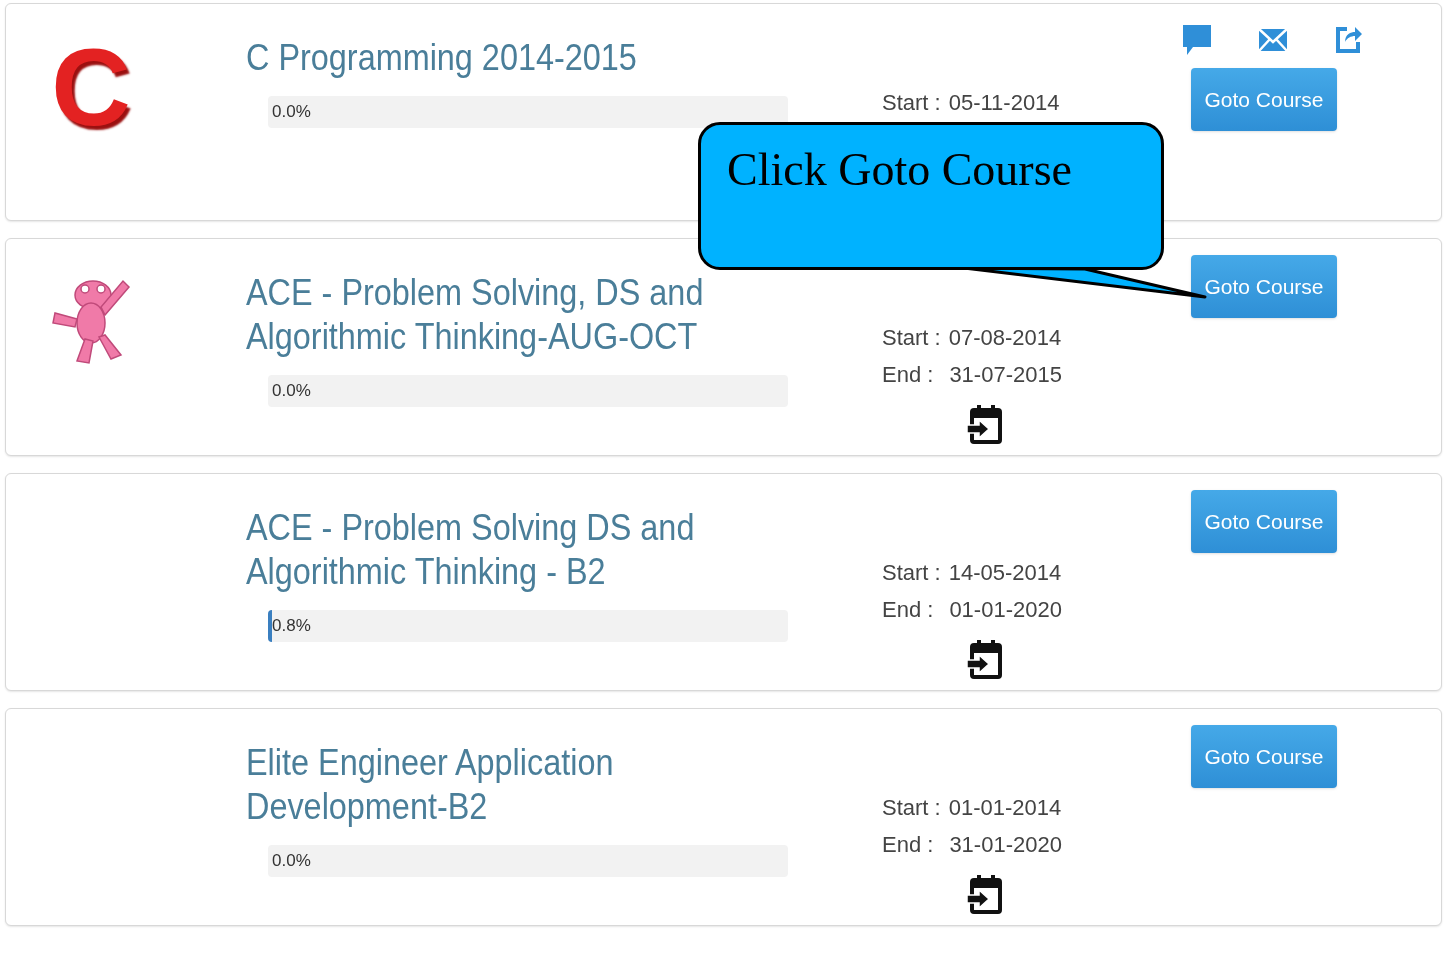 The width and height of the screenshot is (1447, 966). I want to click on start-date: 05-11-2014, so click(1004, 103).